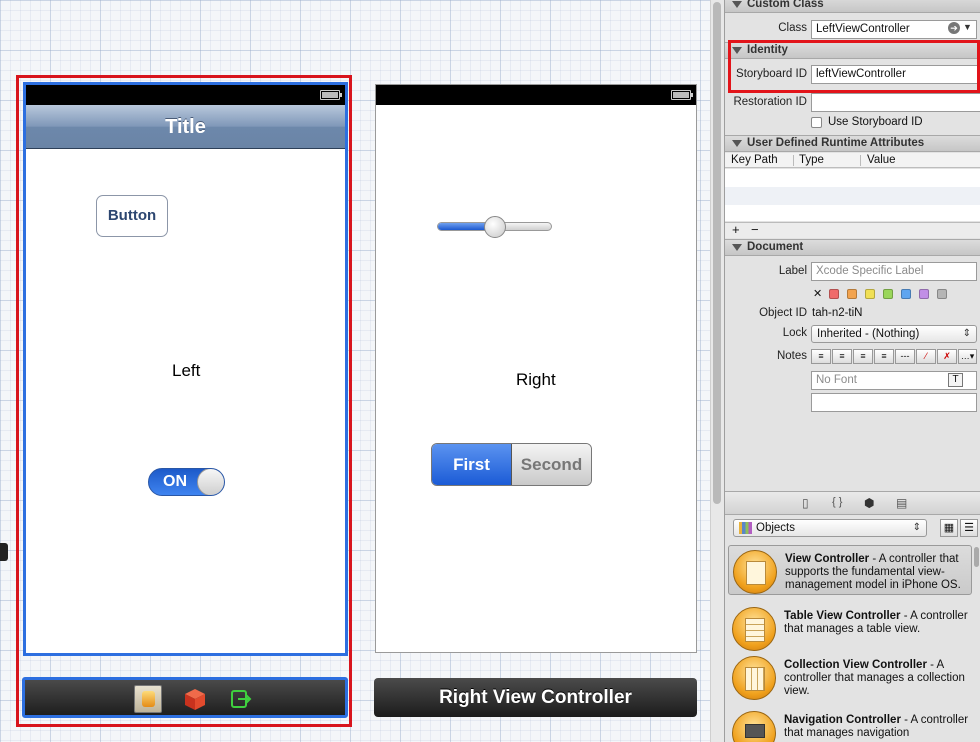 The image size is (980, 742). Describe the element at coordinates (949, 528) in the screenshot. I see `grid-view-icon: ▦` at that location.